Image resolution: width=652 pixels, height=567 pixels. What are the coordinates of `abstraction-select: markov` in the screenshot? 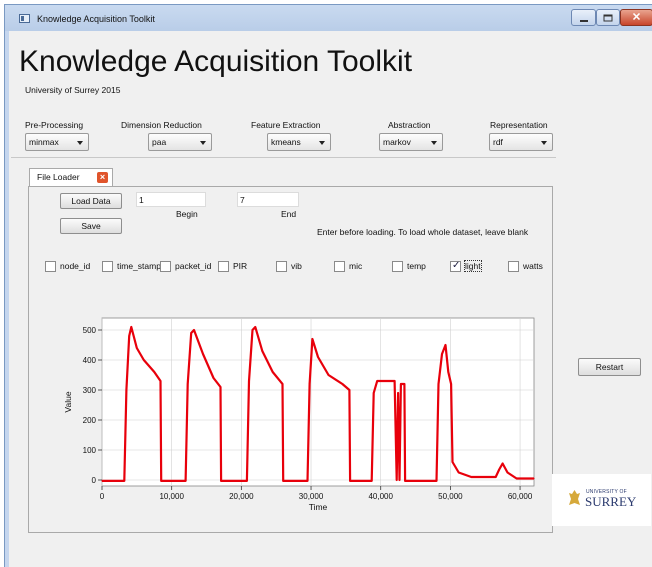 It's located at (411, 142).